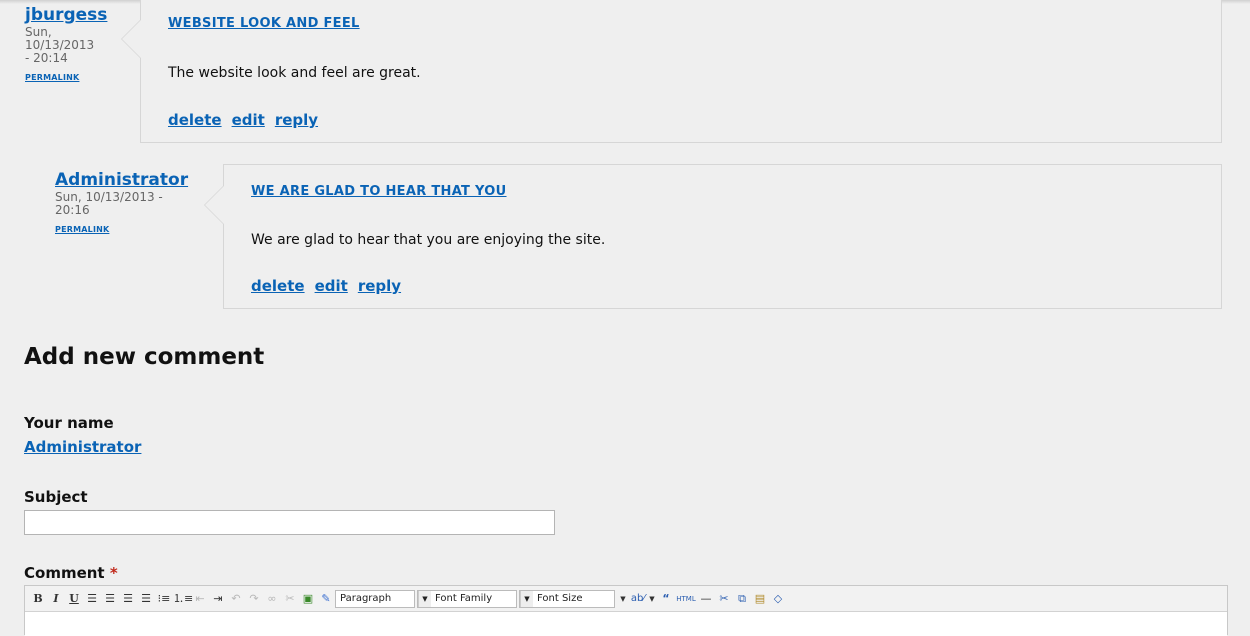 This screenshot has height=636, width=1250. I want to click on comment-body: The website look and feel are great., so click(294, 73).